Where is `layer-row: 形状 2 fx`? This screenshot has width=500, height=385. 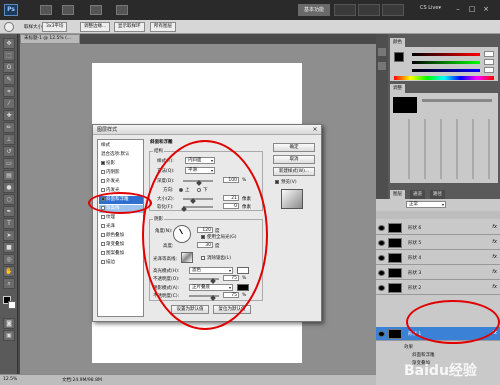
layer-row: 形状 2 fx is located at coordinates (438, 288).